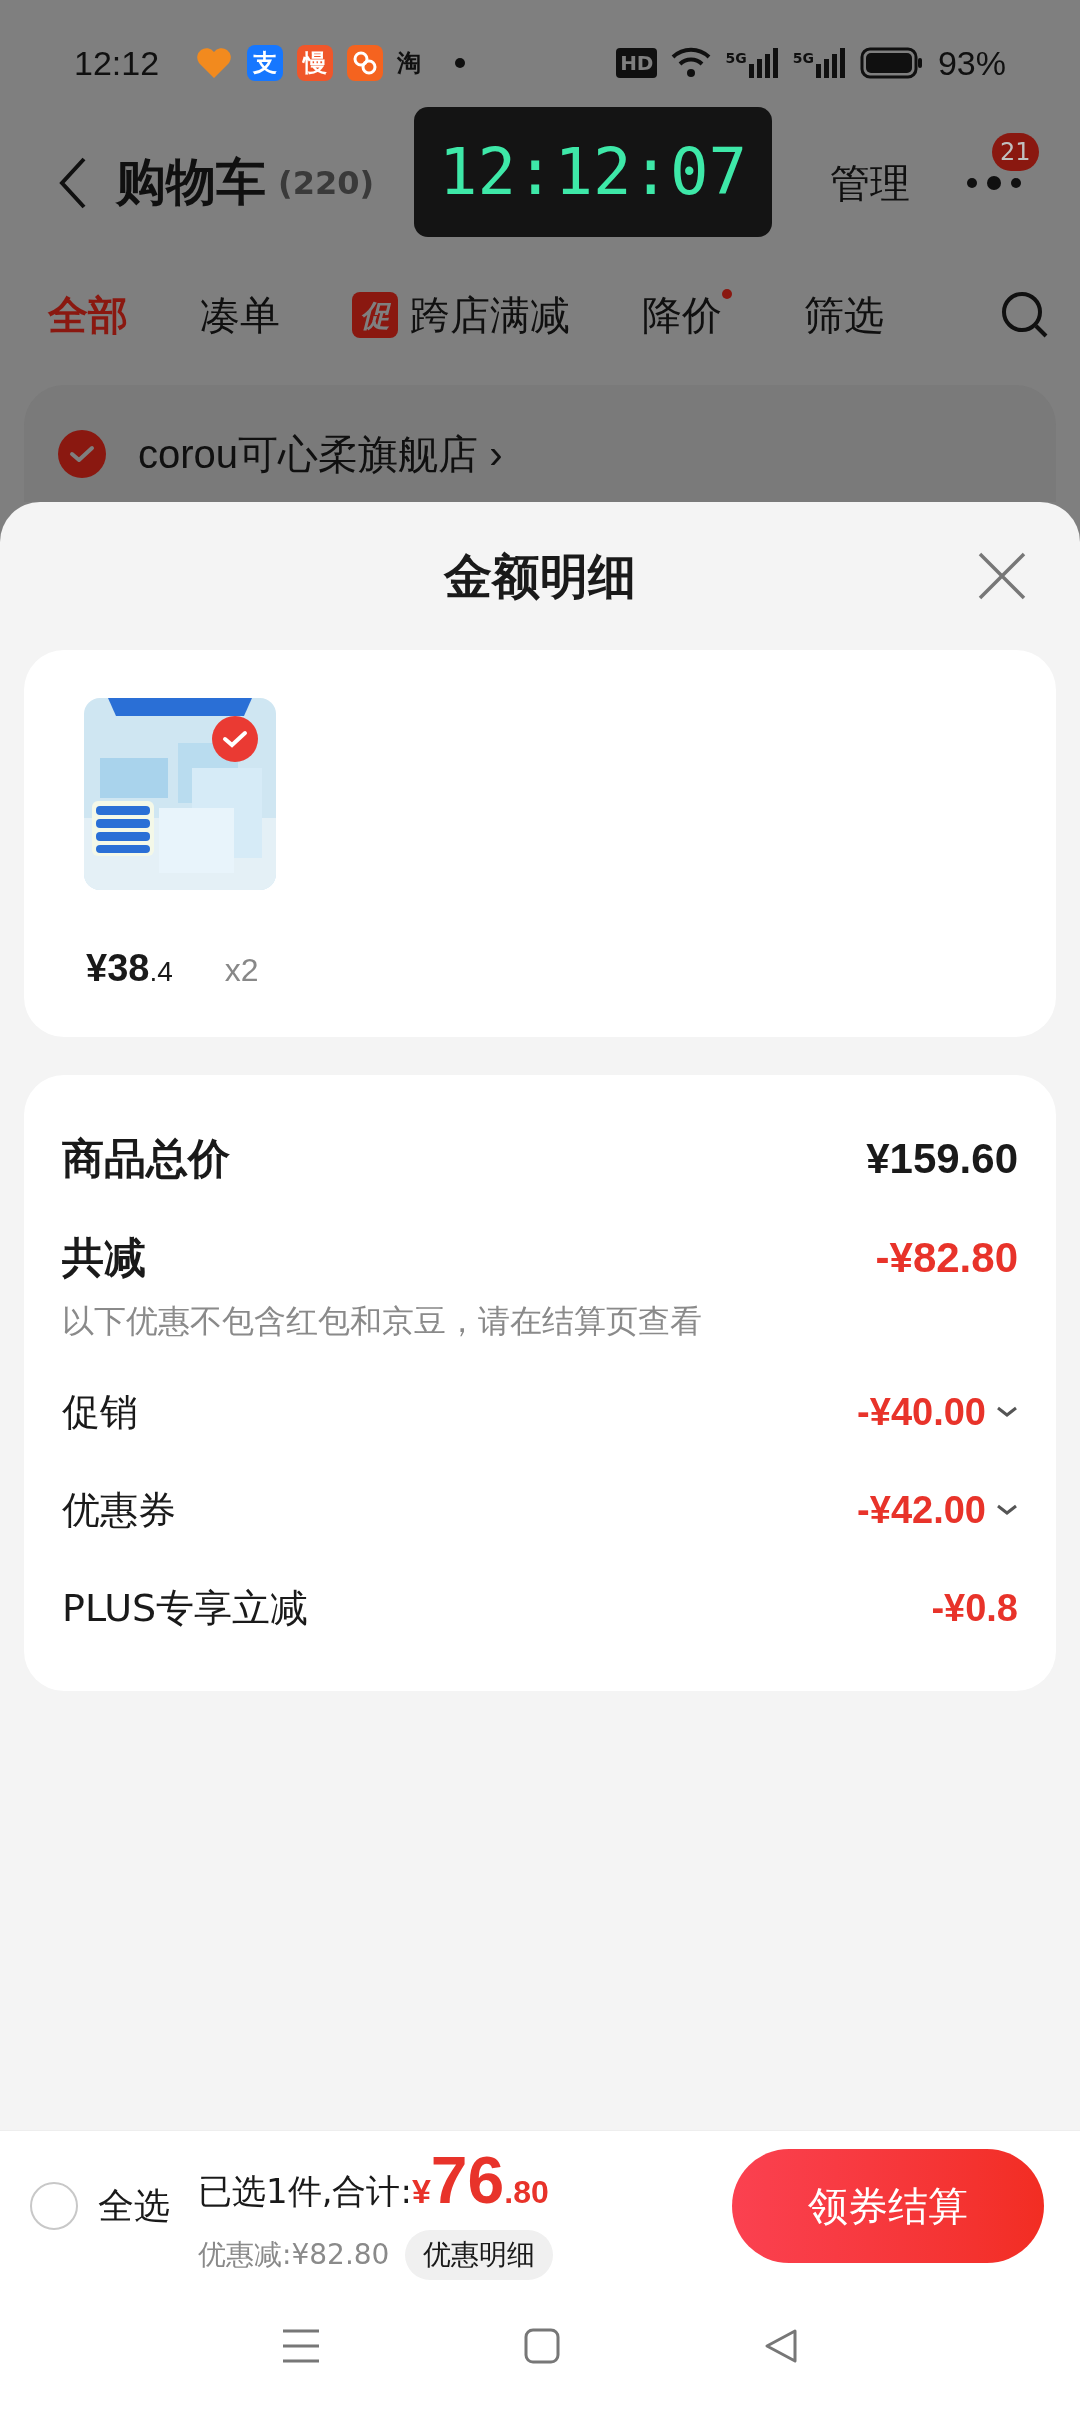  Describe the element at coordinates (119, 1510) in the screenshot. I see `summary-label: 优惠券` at that location.